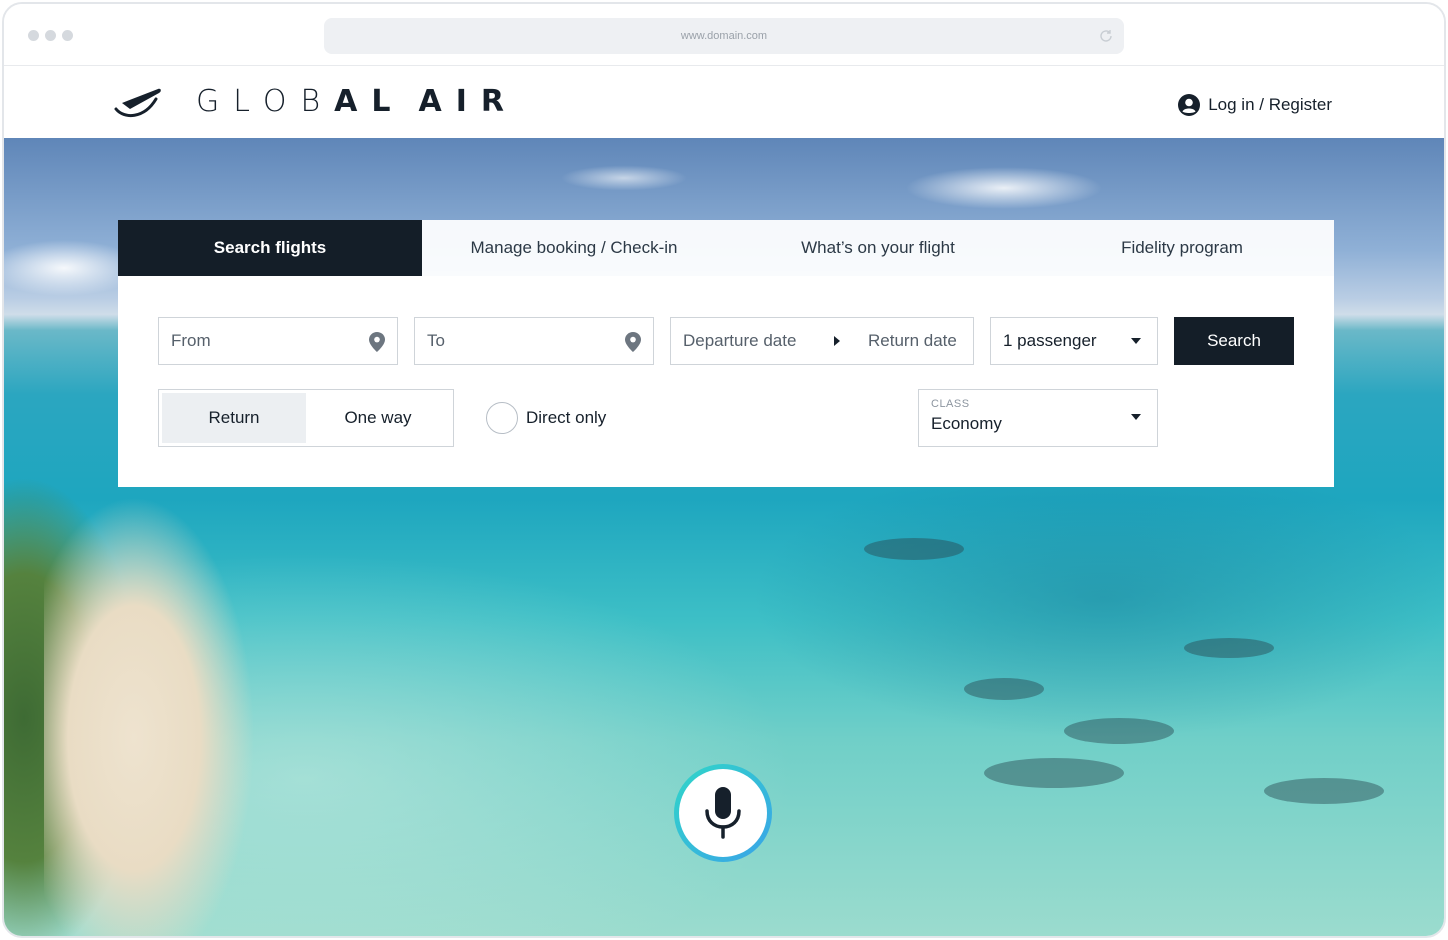 This screenshot has width=1448, height=940. What do you see at coordinates (67, 35) in the screenshot?
I see `maximize-dot` at bounding box center [67, 35].